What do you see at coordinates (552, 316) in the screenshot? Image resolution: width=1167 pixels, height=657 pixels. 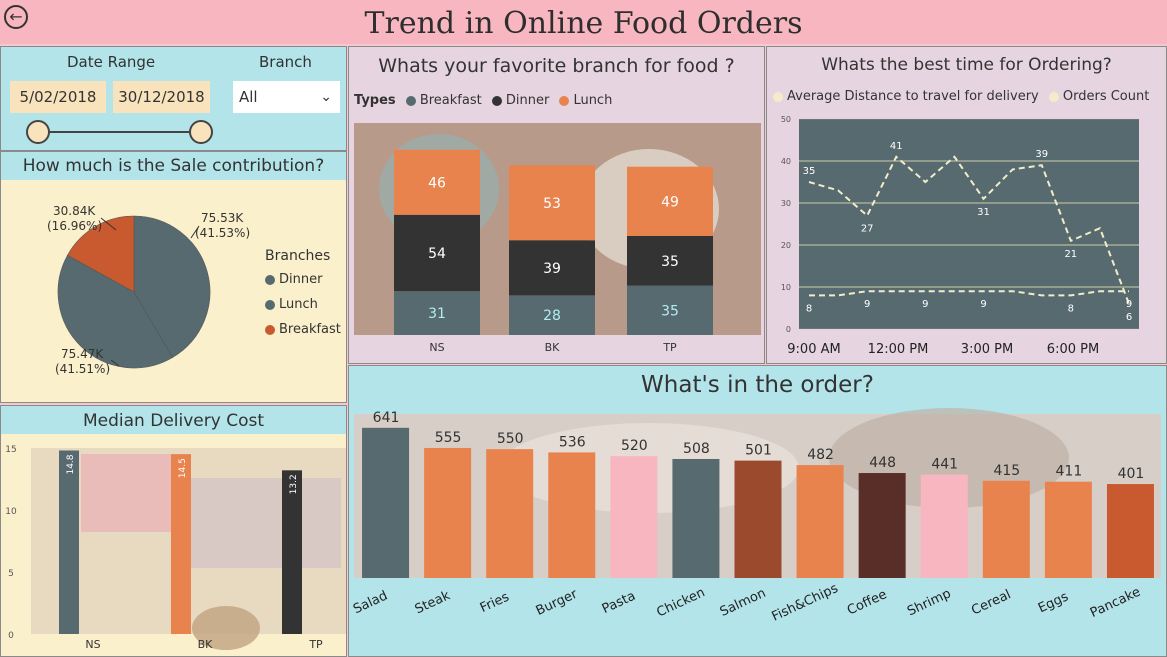 I see `bar-data-label: 28` at bounding box center [552, 316].